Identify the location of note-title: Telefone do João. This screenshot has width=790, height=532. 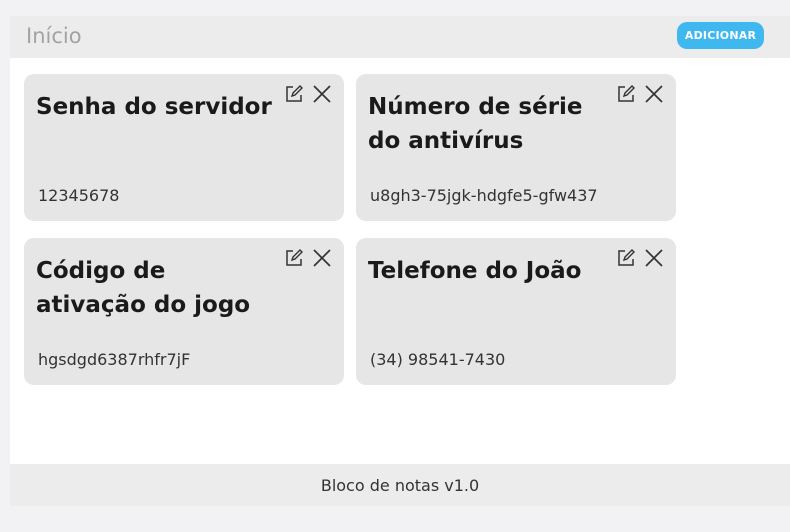
(475, 271).